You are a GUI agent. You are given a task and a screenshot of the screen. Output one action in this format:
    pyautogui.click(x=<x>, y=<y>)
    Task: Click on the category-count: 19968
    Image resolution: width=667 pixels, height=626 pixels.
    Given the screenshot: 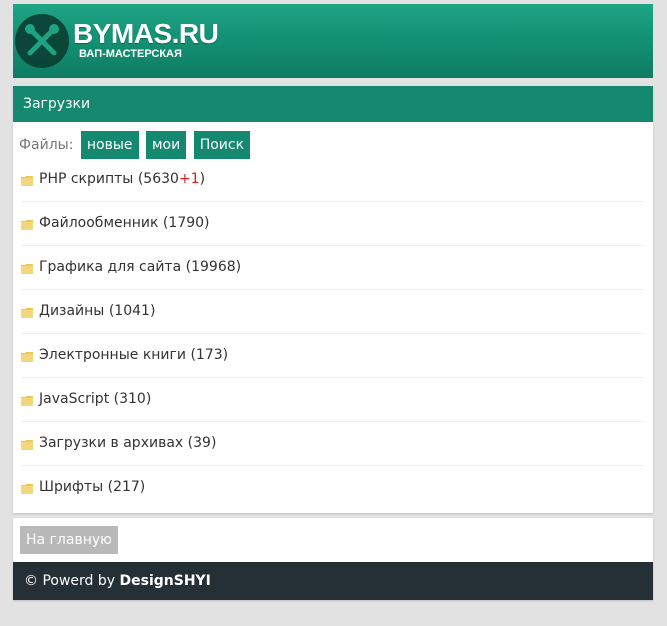 What is the action you would take?
    pyautogui.click(x=213, y=267)
    